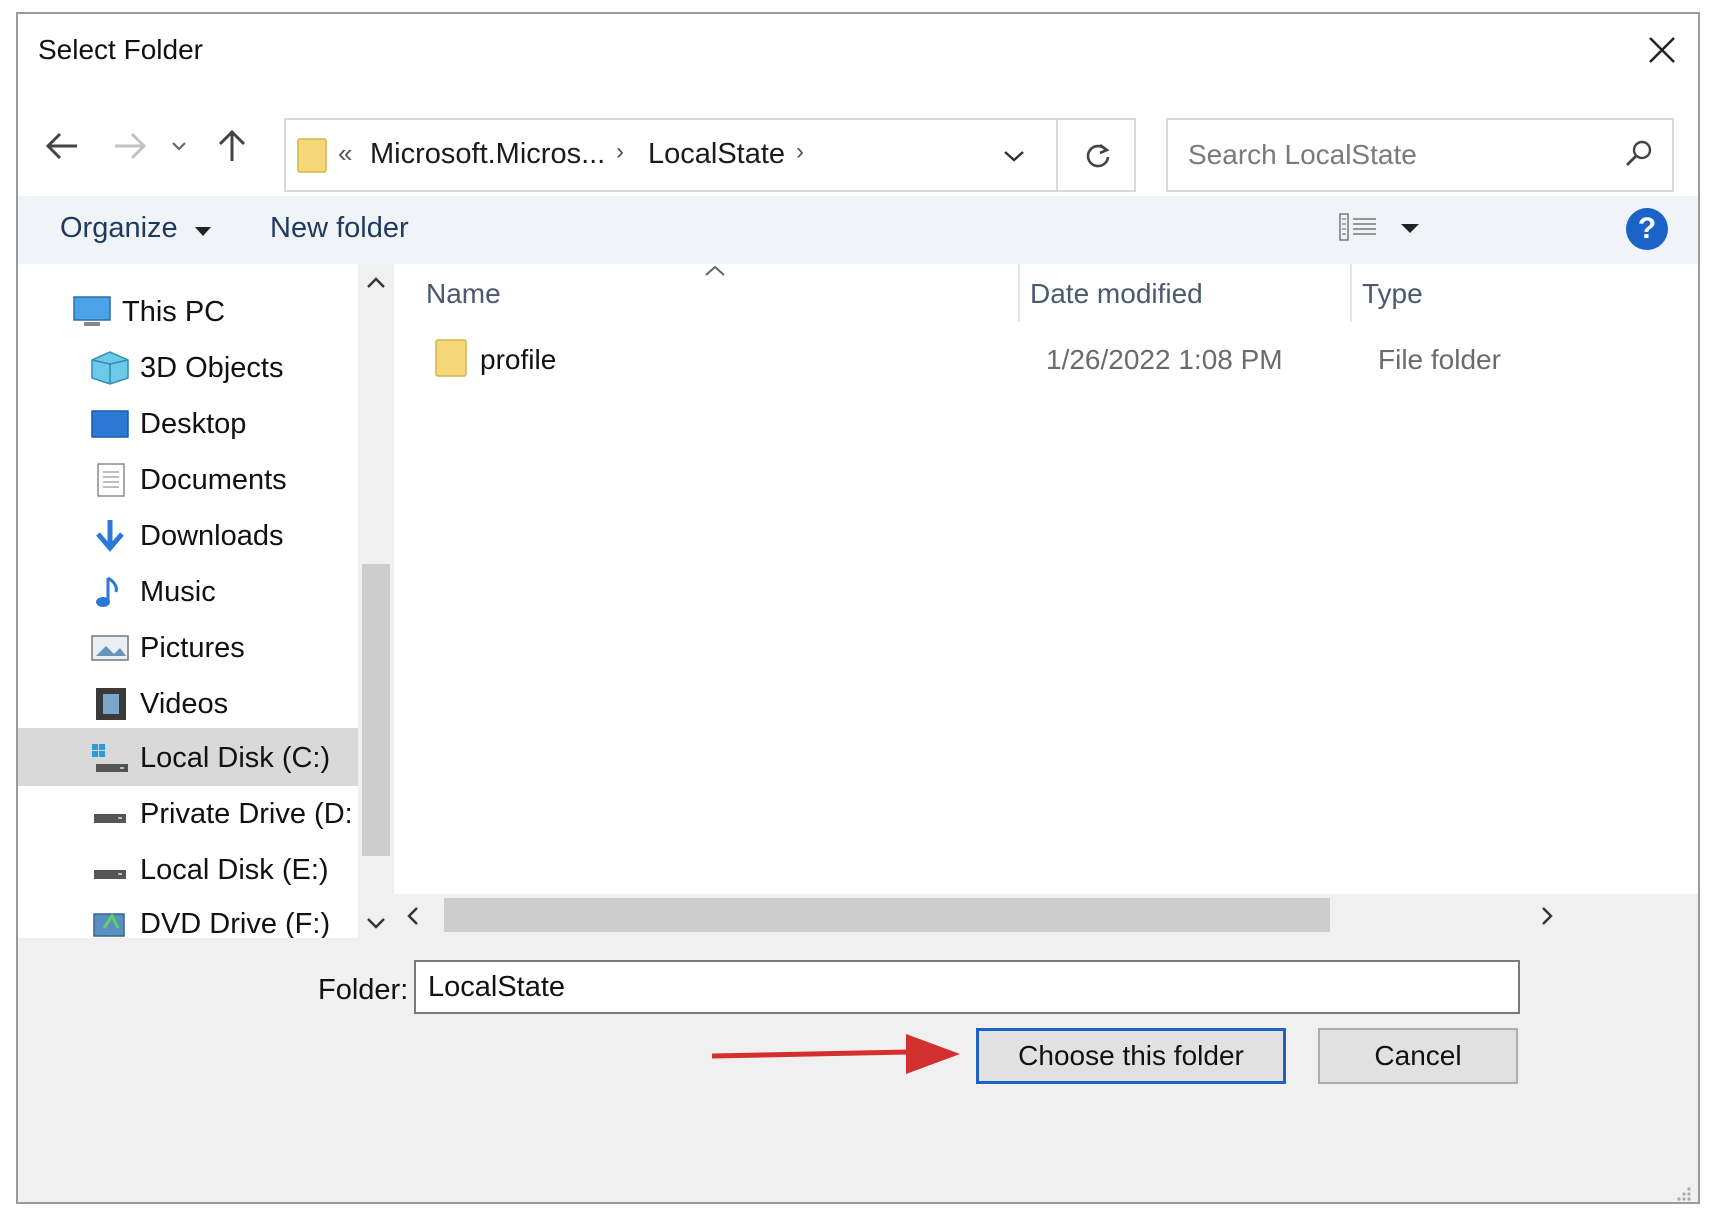  Describe the element at coordinates (184, 704) in the screenshot. I see `nav-item-label: Videos` at that location.